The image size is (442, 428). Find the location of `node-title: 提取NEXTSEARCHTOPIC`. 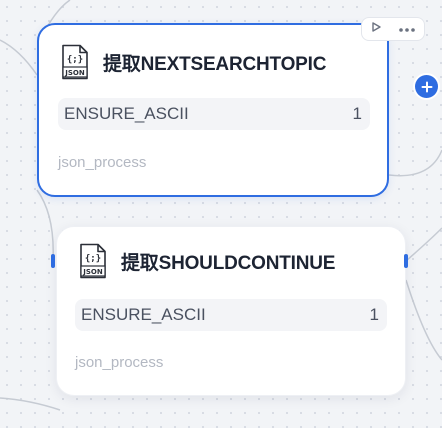

node-title: 提取NEXTSEARCHTOPIC is located at coordinates (215, 64).